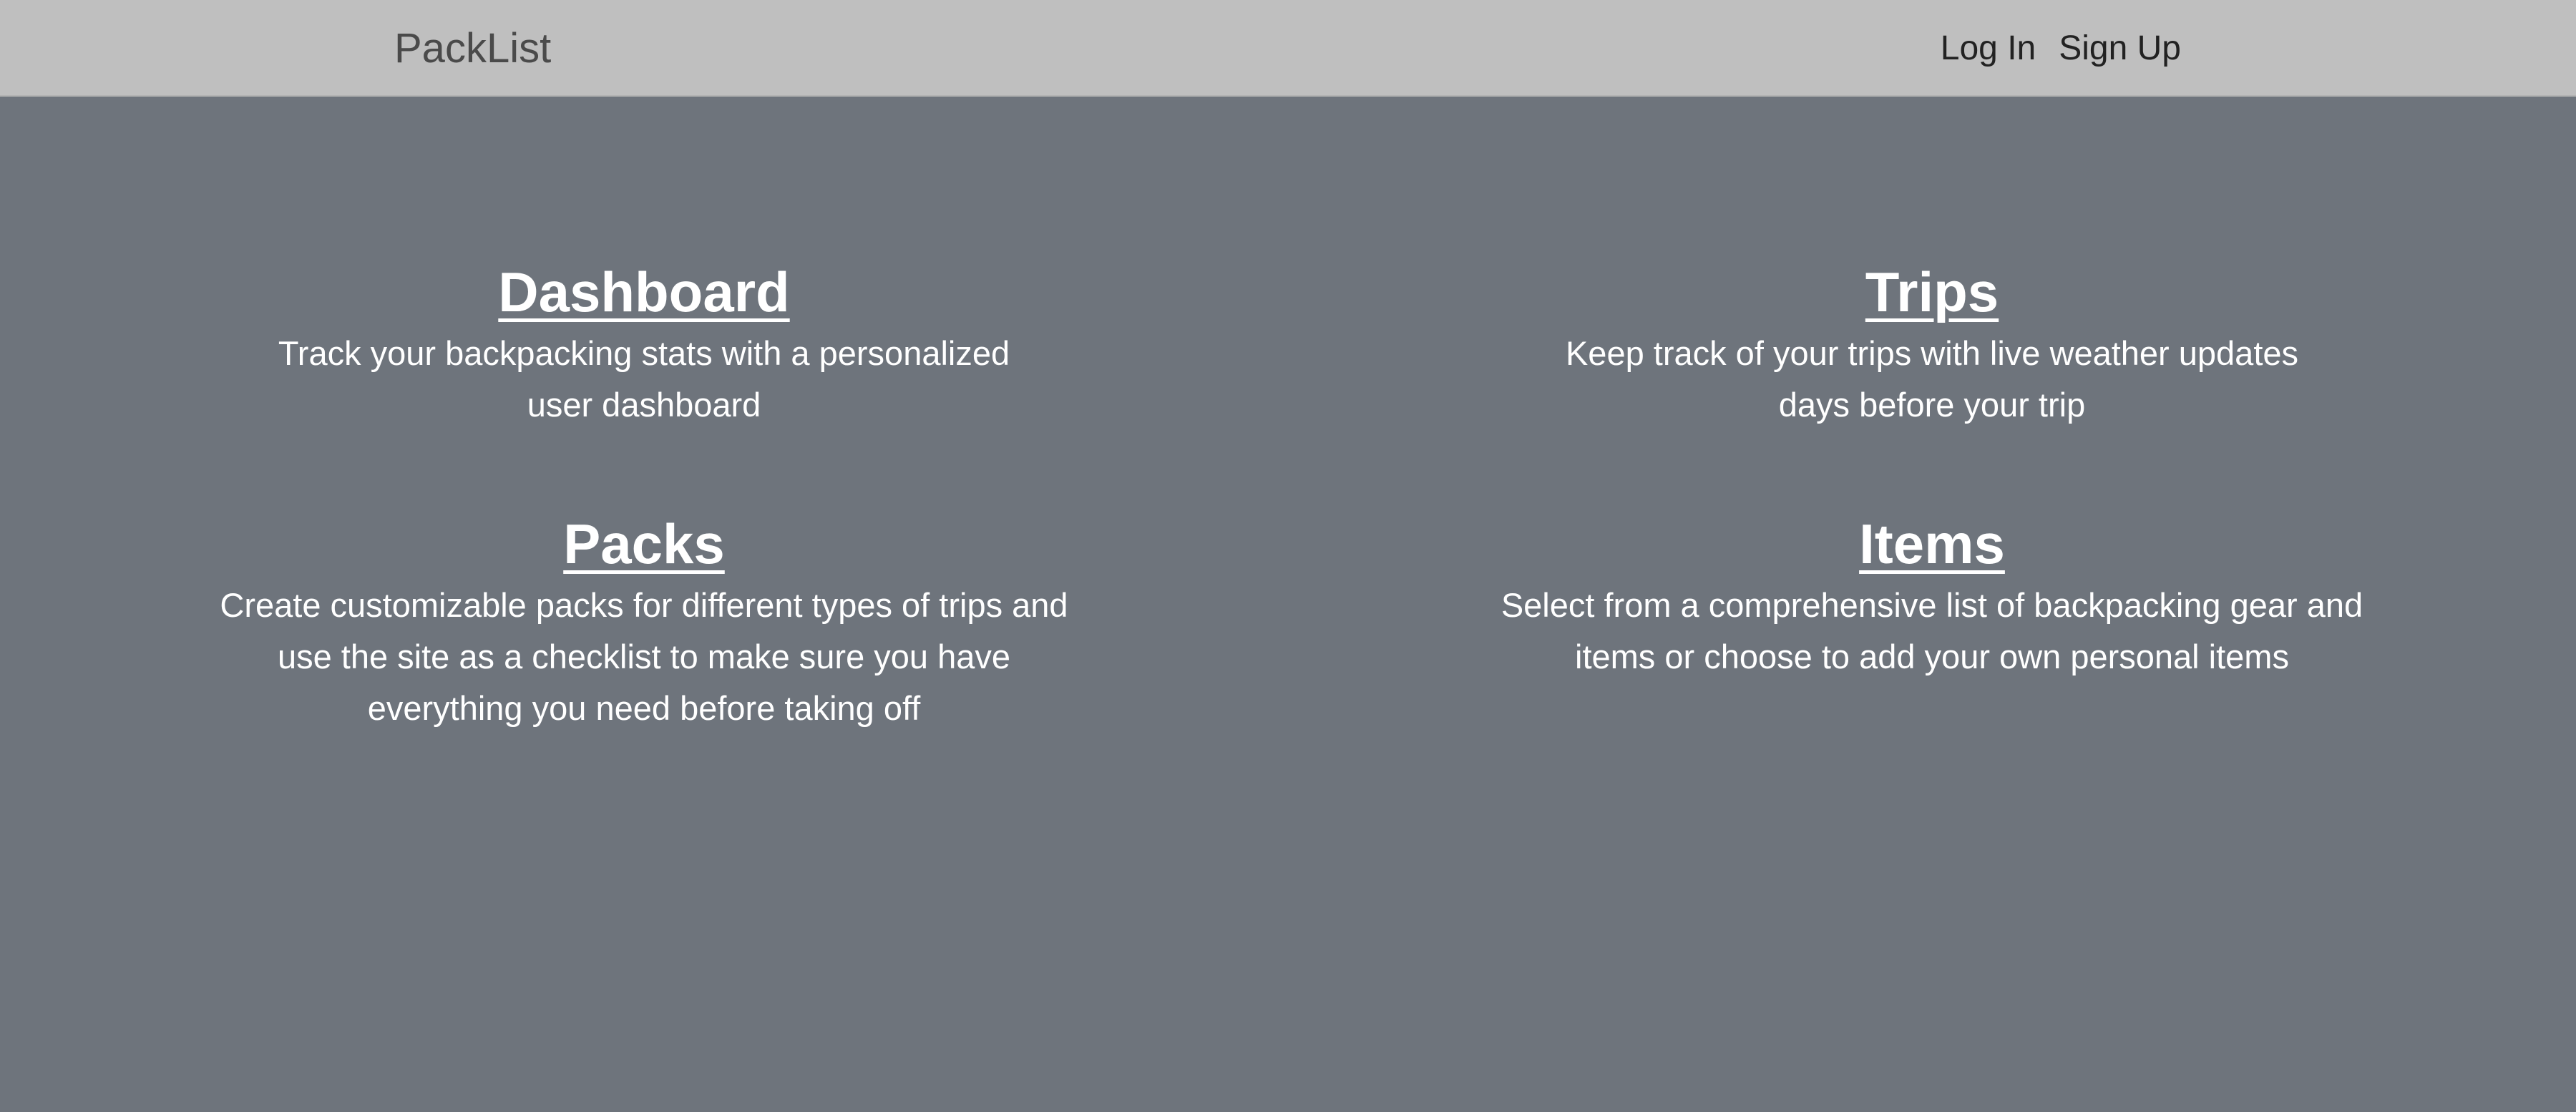 The height and width of the screenshot is (1112, 2576). What do you see at coordinates (1988, 49) in the screenshot?
I see `log-in-link: Log In` at bounding box center [1988, 49].